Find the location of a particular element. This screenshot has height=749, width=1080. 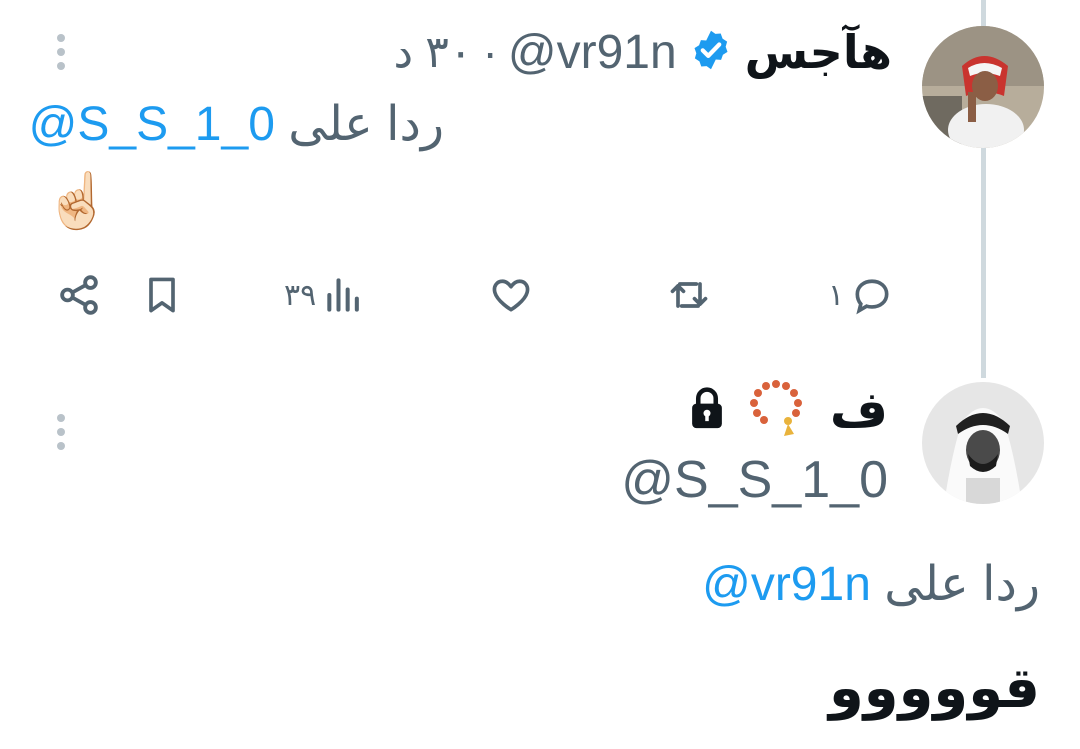

handle: @S_S_1_0 is located at coordinates (754, 480).